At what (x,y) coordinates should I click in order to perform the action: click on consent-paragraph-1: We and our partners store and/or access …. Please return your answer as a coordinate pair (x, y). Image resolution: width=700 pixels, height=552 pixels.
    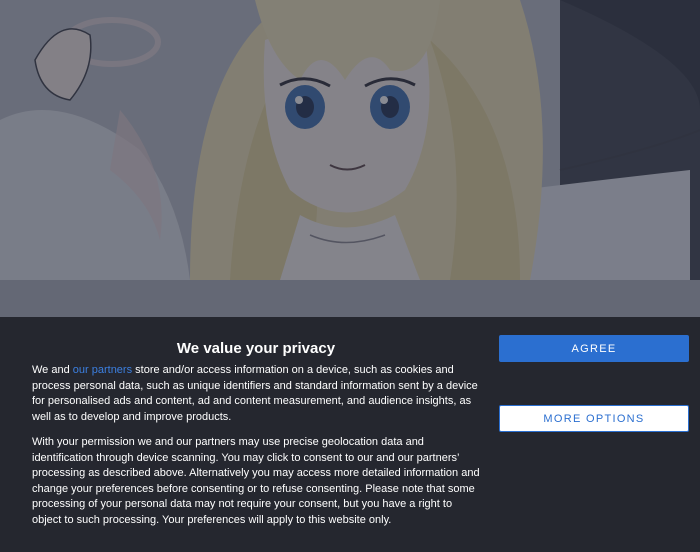
    Looking at the image, I should click on (256, 394).